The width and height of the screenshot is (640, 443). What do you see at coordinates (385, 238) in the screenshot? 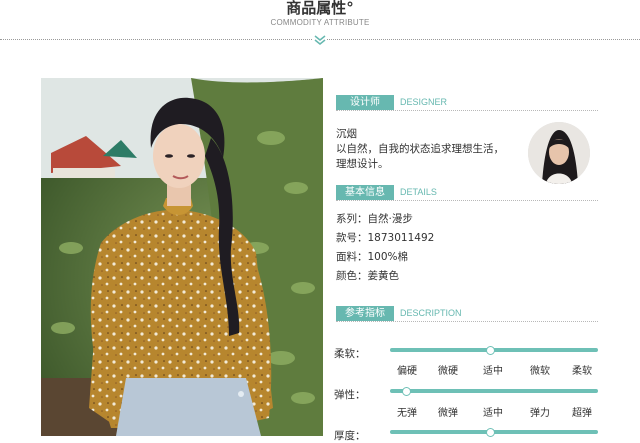
I see `detail-item-no: 款号：1873011492` at bounding box center [385, 238].